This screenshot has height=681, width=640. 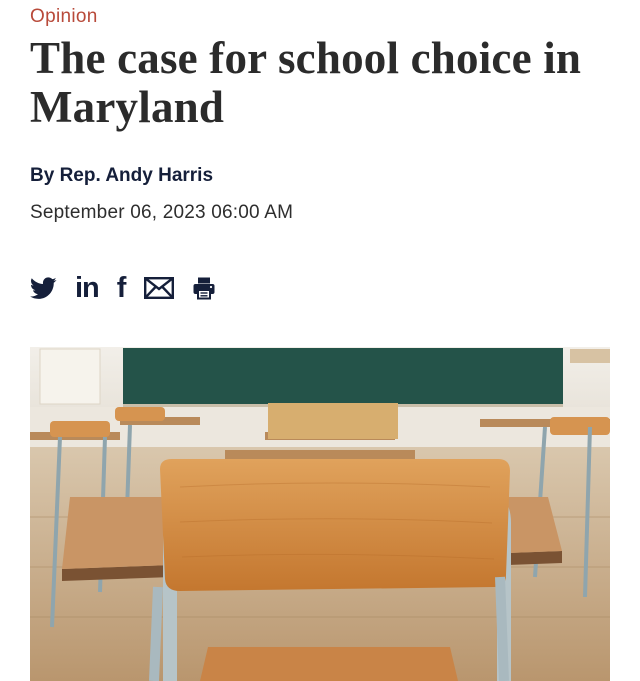 I want to click on email-share-button, so click(x=159, y=288).